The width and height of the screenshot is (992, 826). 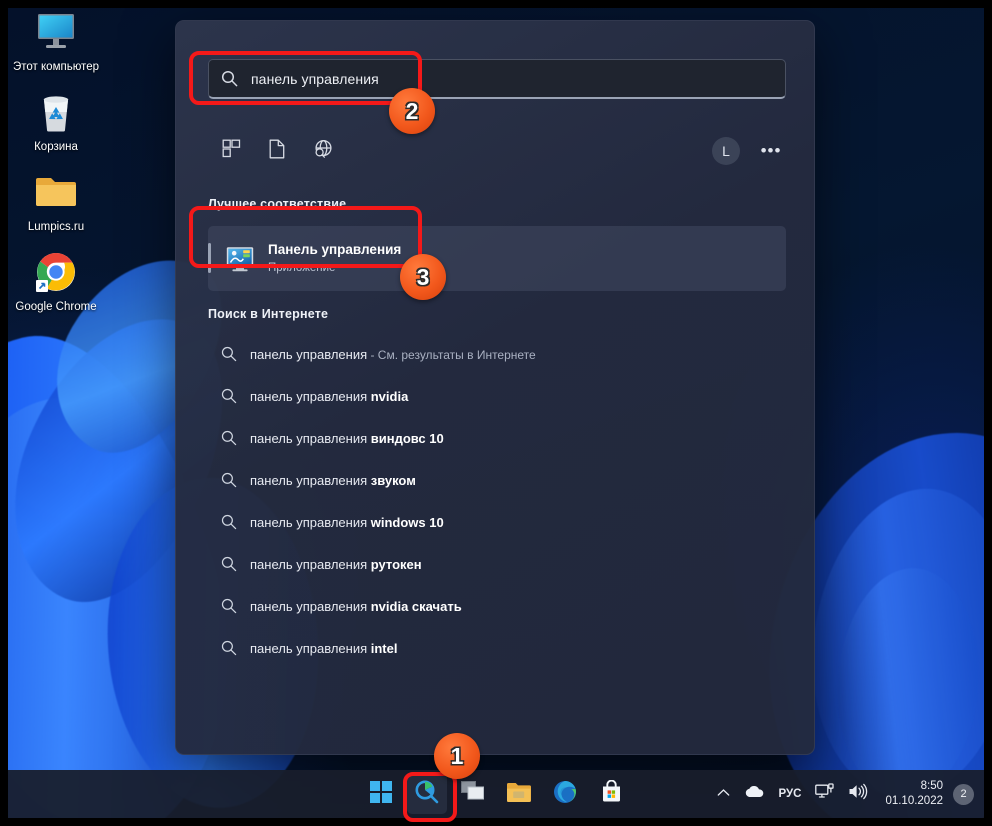 I want to click on desktop-icon-recycle-bin: Корзина, so click(x=56, y=121).